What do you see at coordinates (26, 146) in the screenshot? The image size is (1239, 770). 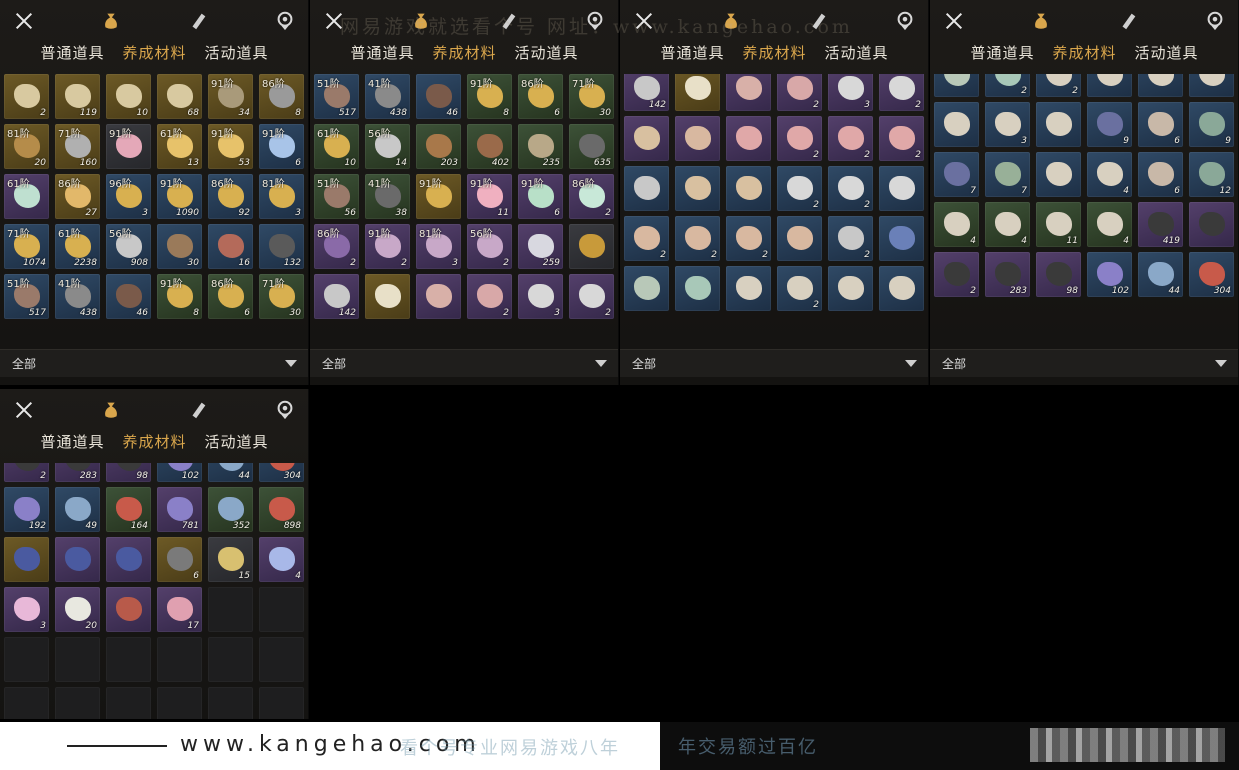 I see `item-slot: 81阶 20` at bounding box center [26, 146].